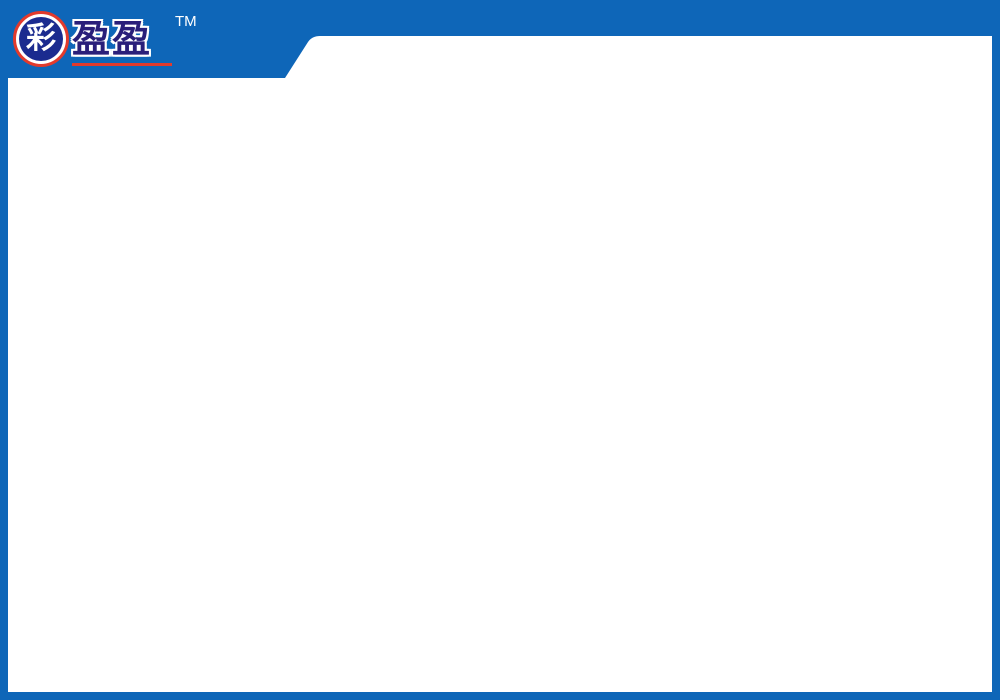  I want to click on logo-emblem-char: 彩, so click(41, 39).